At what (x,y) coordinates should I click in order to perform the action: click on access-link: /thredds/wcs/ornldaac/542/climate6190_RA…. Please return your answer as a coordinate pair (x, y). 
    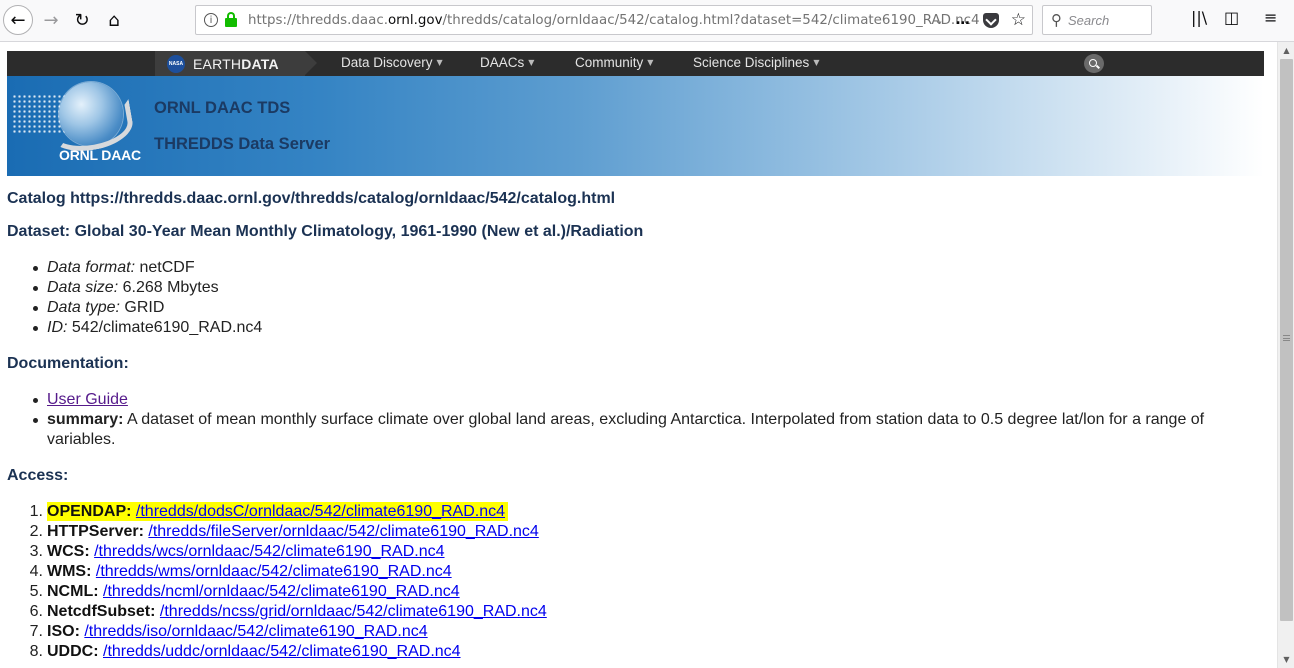
    Looking at the image, I should click on (269, 551).